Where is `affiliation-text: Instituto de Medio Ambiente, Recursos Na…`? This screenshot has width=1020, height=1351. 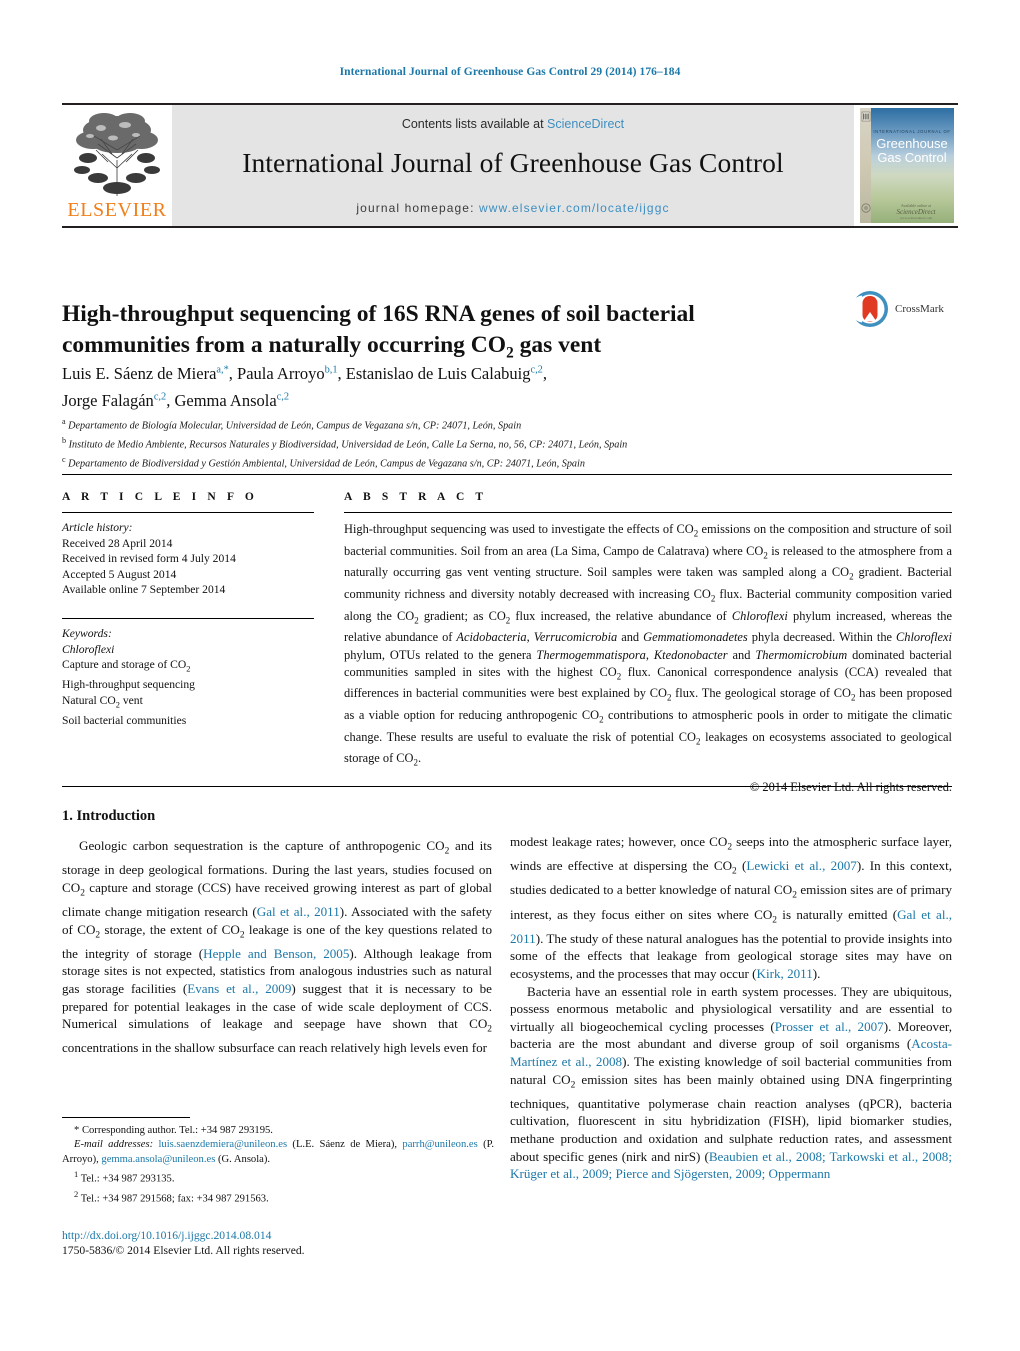 affiliation-text: Instituto de Medio Ambiente, Recursos Na… is located at coordinates (348, 445).